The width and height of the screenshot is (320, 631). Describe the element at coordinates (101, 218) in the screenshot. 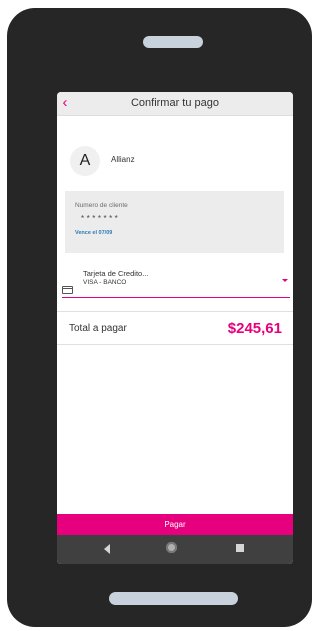

I see `client-number-value: *******` at that location.